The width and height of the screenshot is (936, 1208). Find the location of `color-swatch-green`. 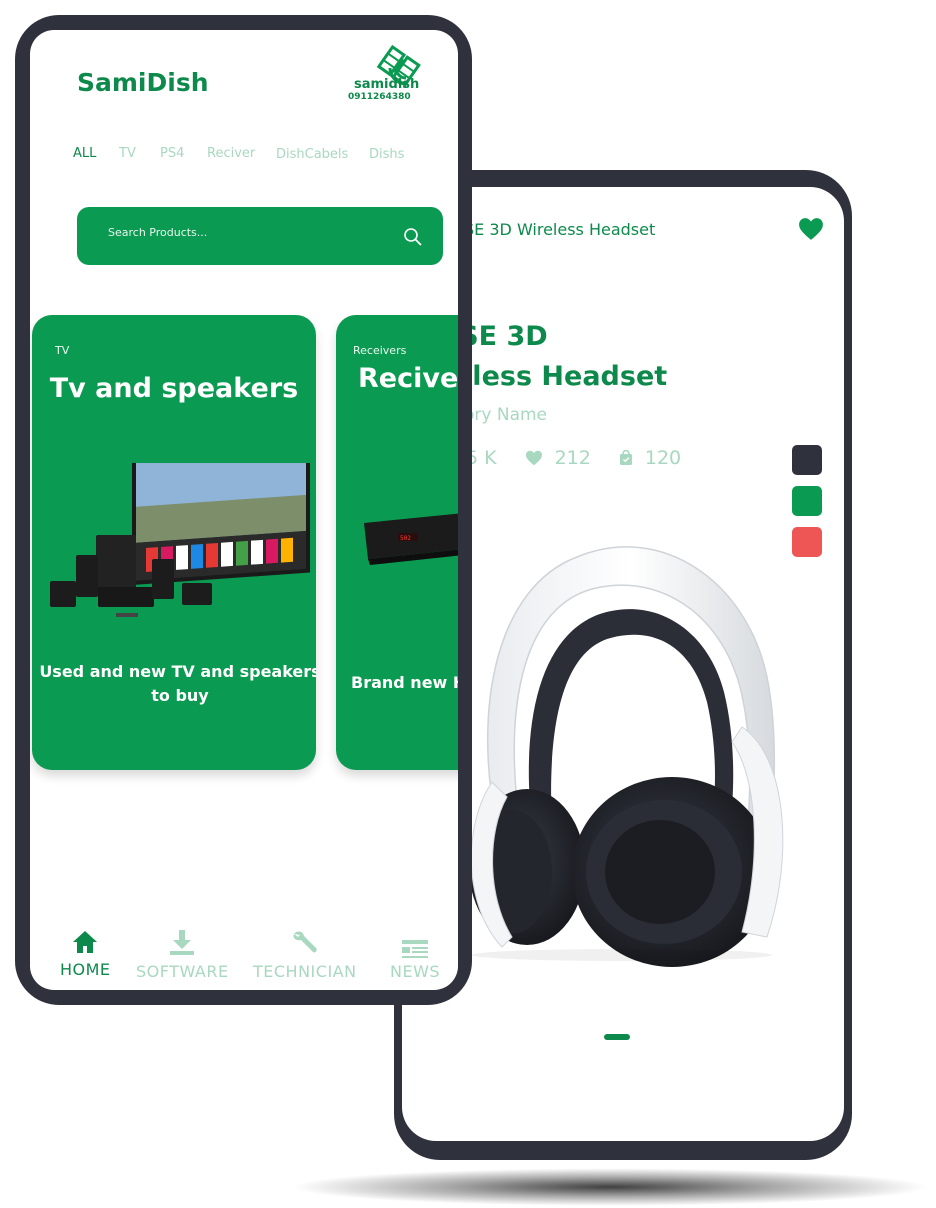

color-swatch-green is located at coordinates (807, 501).